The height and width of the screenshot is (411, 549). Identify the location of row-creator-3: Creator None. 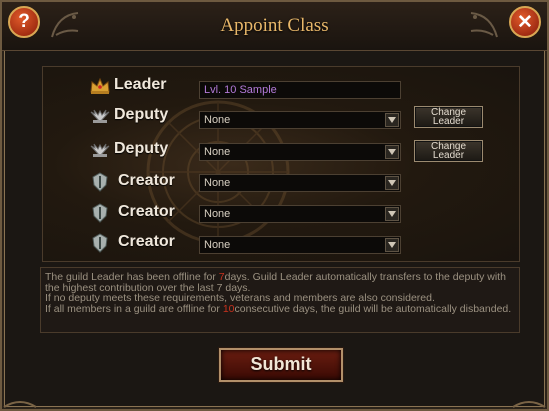
(282, 243).